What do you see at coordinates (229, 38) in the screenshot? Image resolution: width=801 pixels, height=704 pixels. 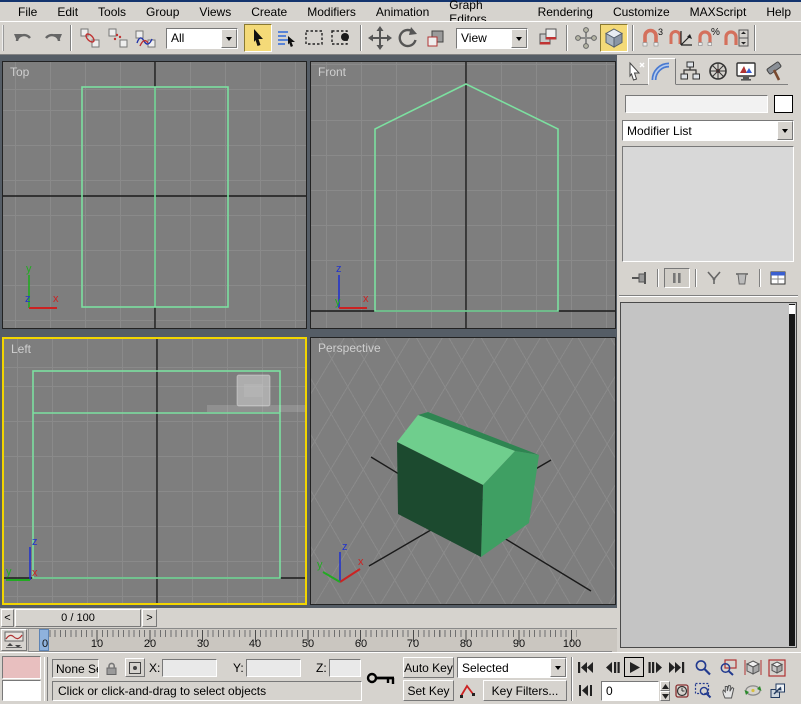 I see `selection-filter-dropdown-button` at bounding box center [229, 38].